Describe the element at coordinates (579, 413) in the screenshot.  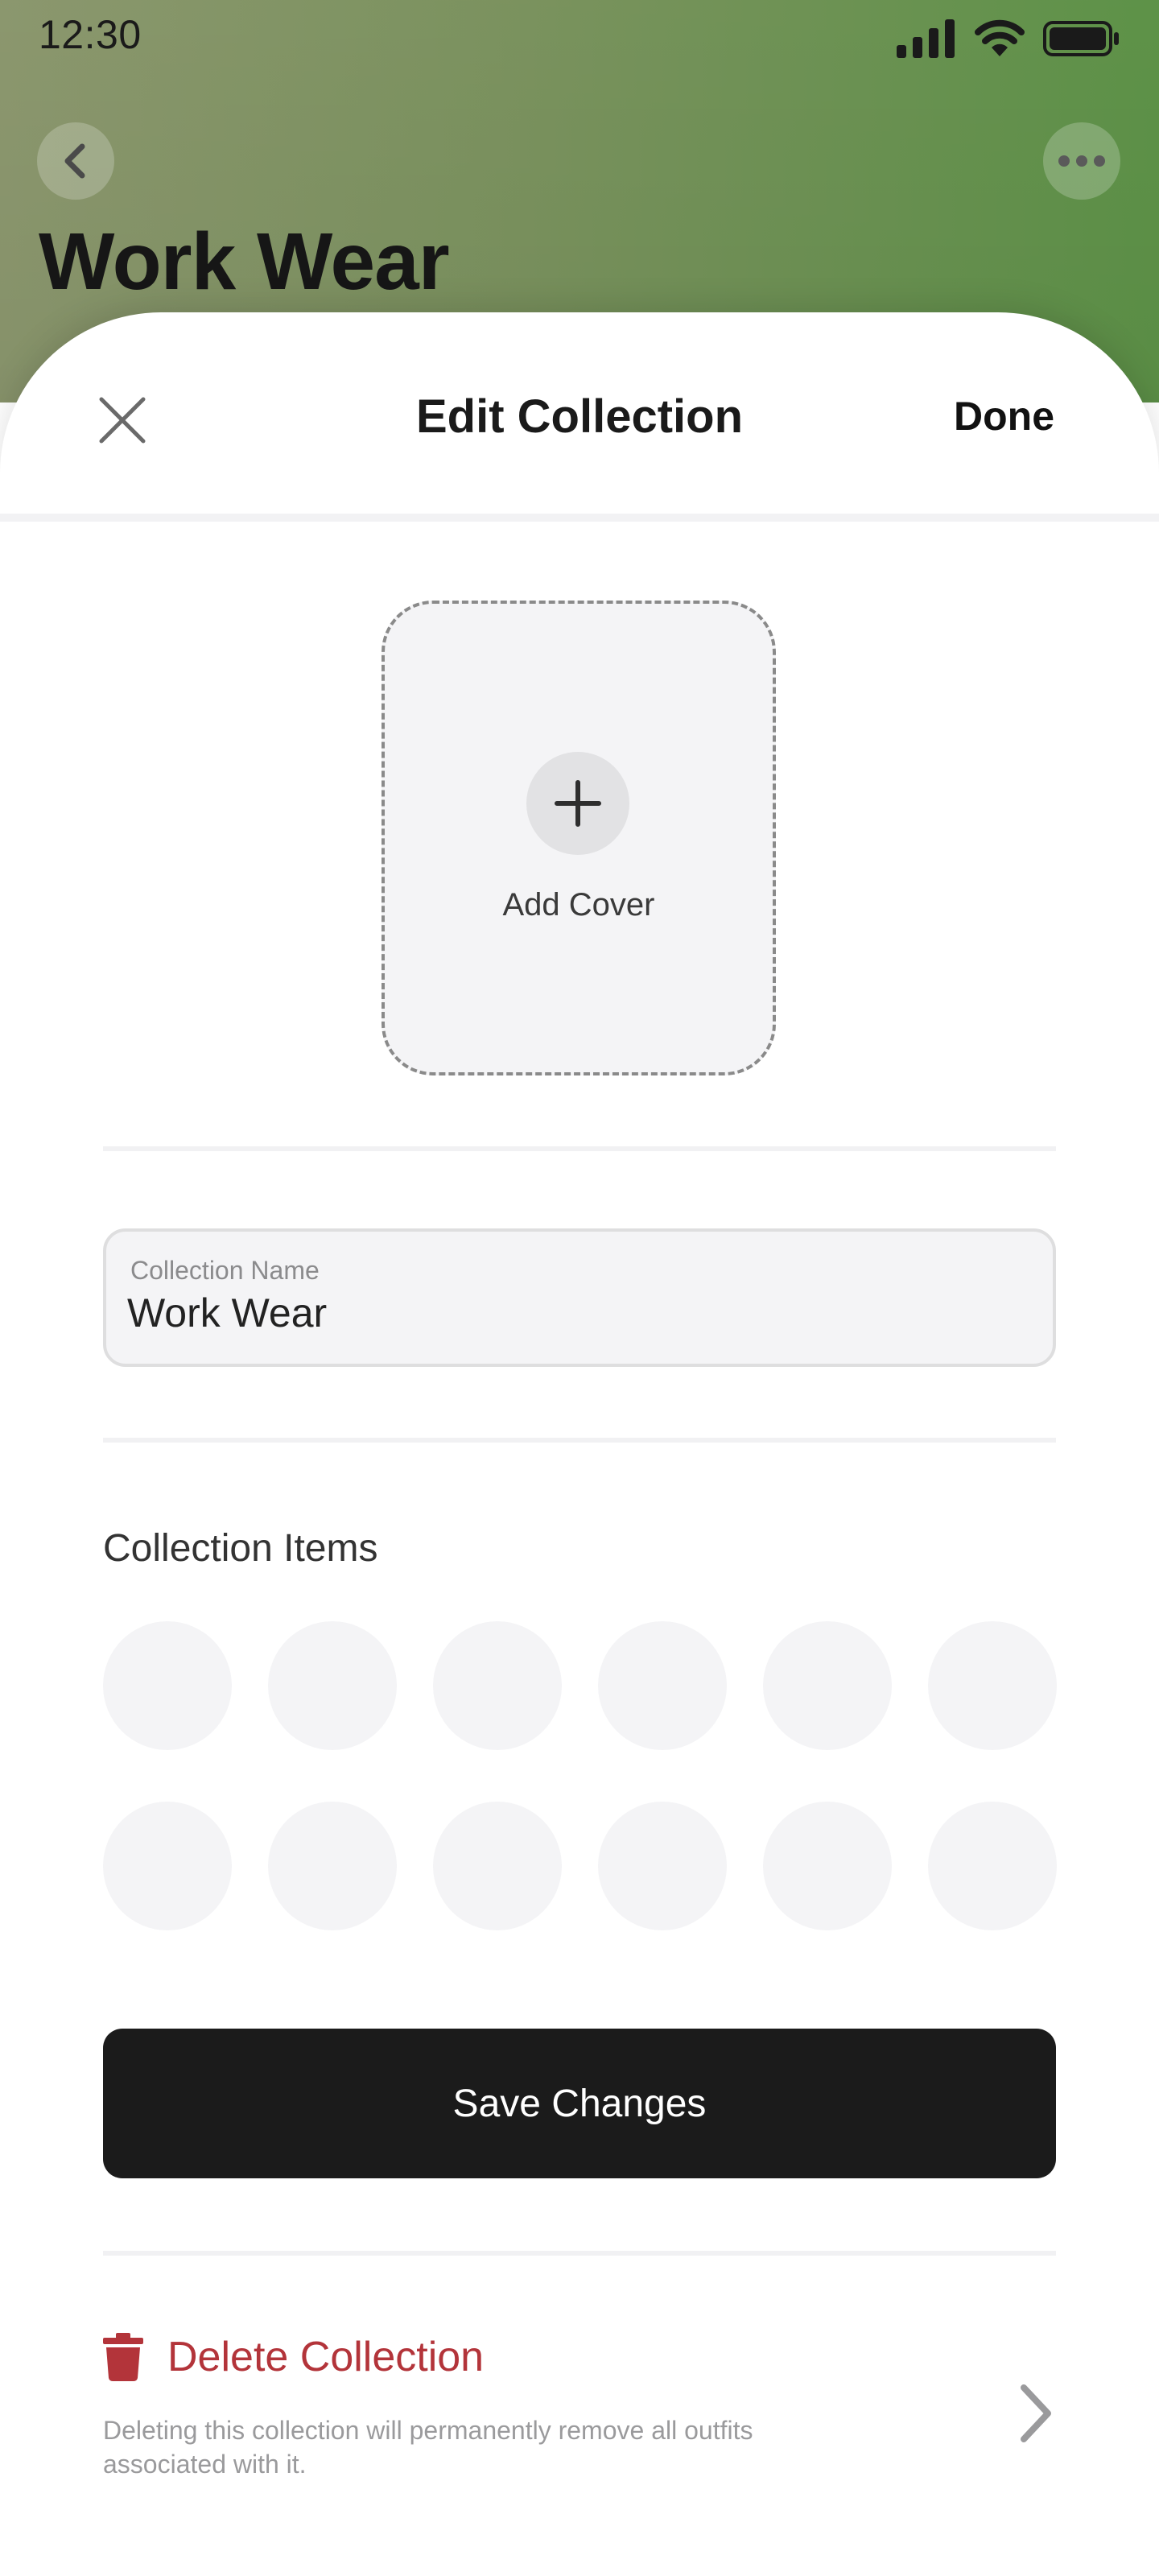
I see `sheet-header: Edit Collection Done` at that location.